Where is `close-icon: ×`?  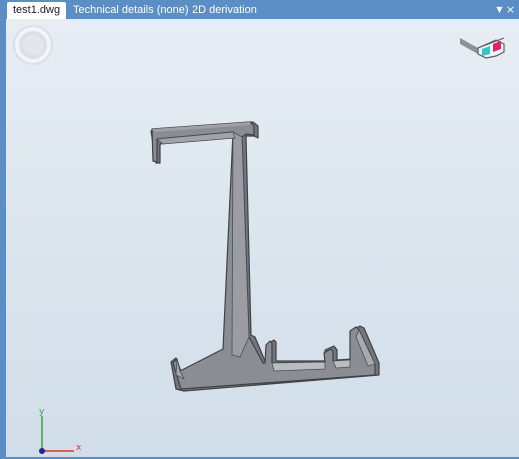
close-icon: × is located at coordinates (510, 9).